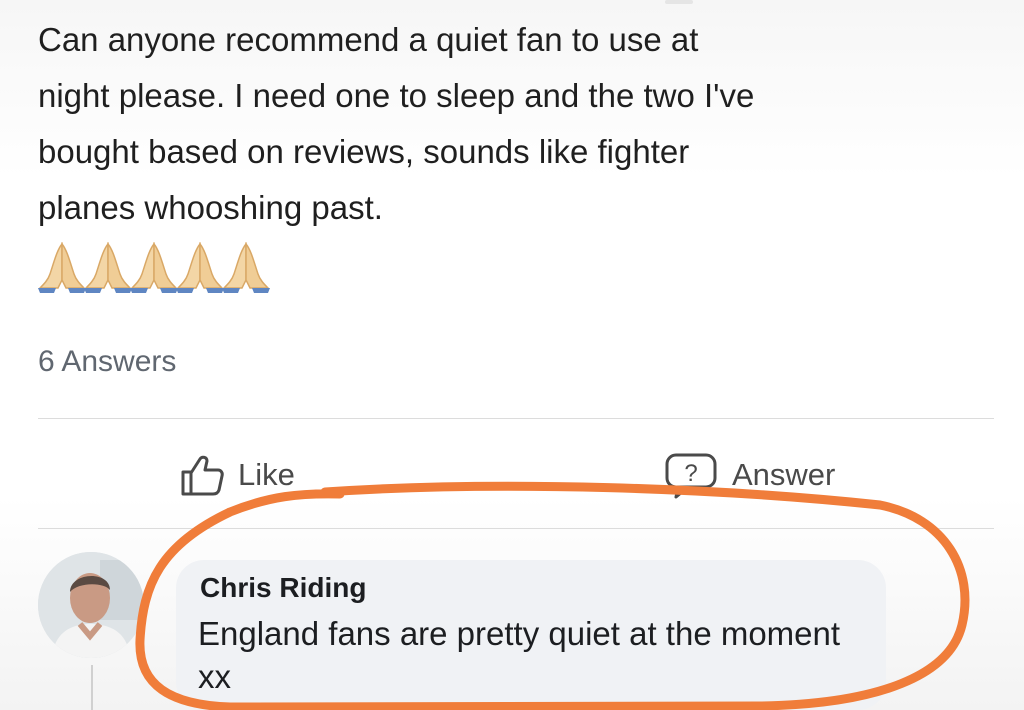 The width and height of the screenshot is (1024, 710). What do you see at coordinates (784, 474) in the screenshot?
I see `answer-label: Answer` at bounding box center [784, 474].